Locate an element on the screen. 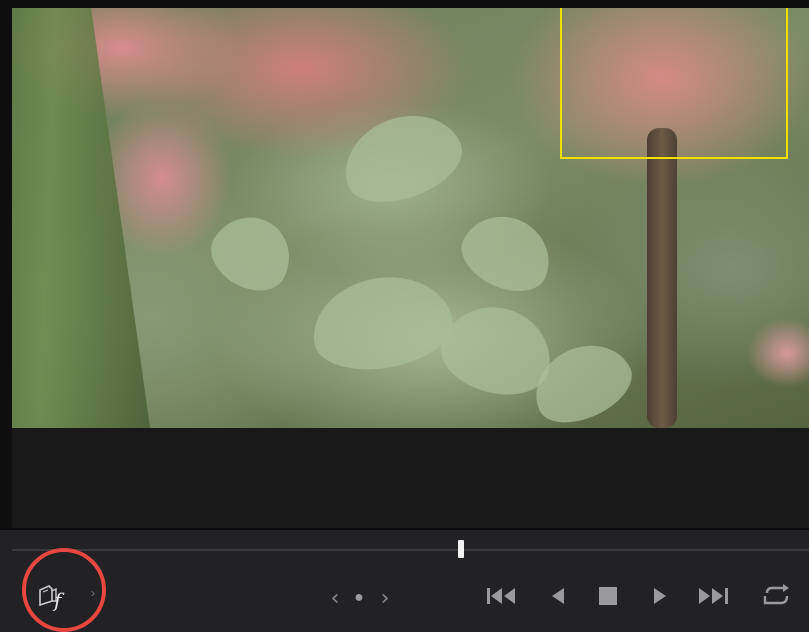  region-of-interest-box is located at coordinates (674, 83).